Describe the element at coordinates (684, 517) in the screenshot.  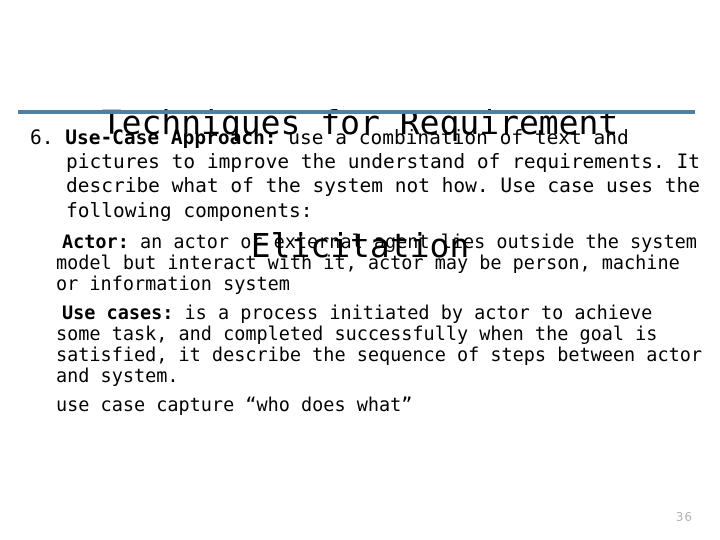
I see `page-number: 36` at that location.